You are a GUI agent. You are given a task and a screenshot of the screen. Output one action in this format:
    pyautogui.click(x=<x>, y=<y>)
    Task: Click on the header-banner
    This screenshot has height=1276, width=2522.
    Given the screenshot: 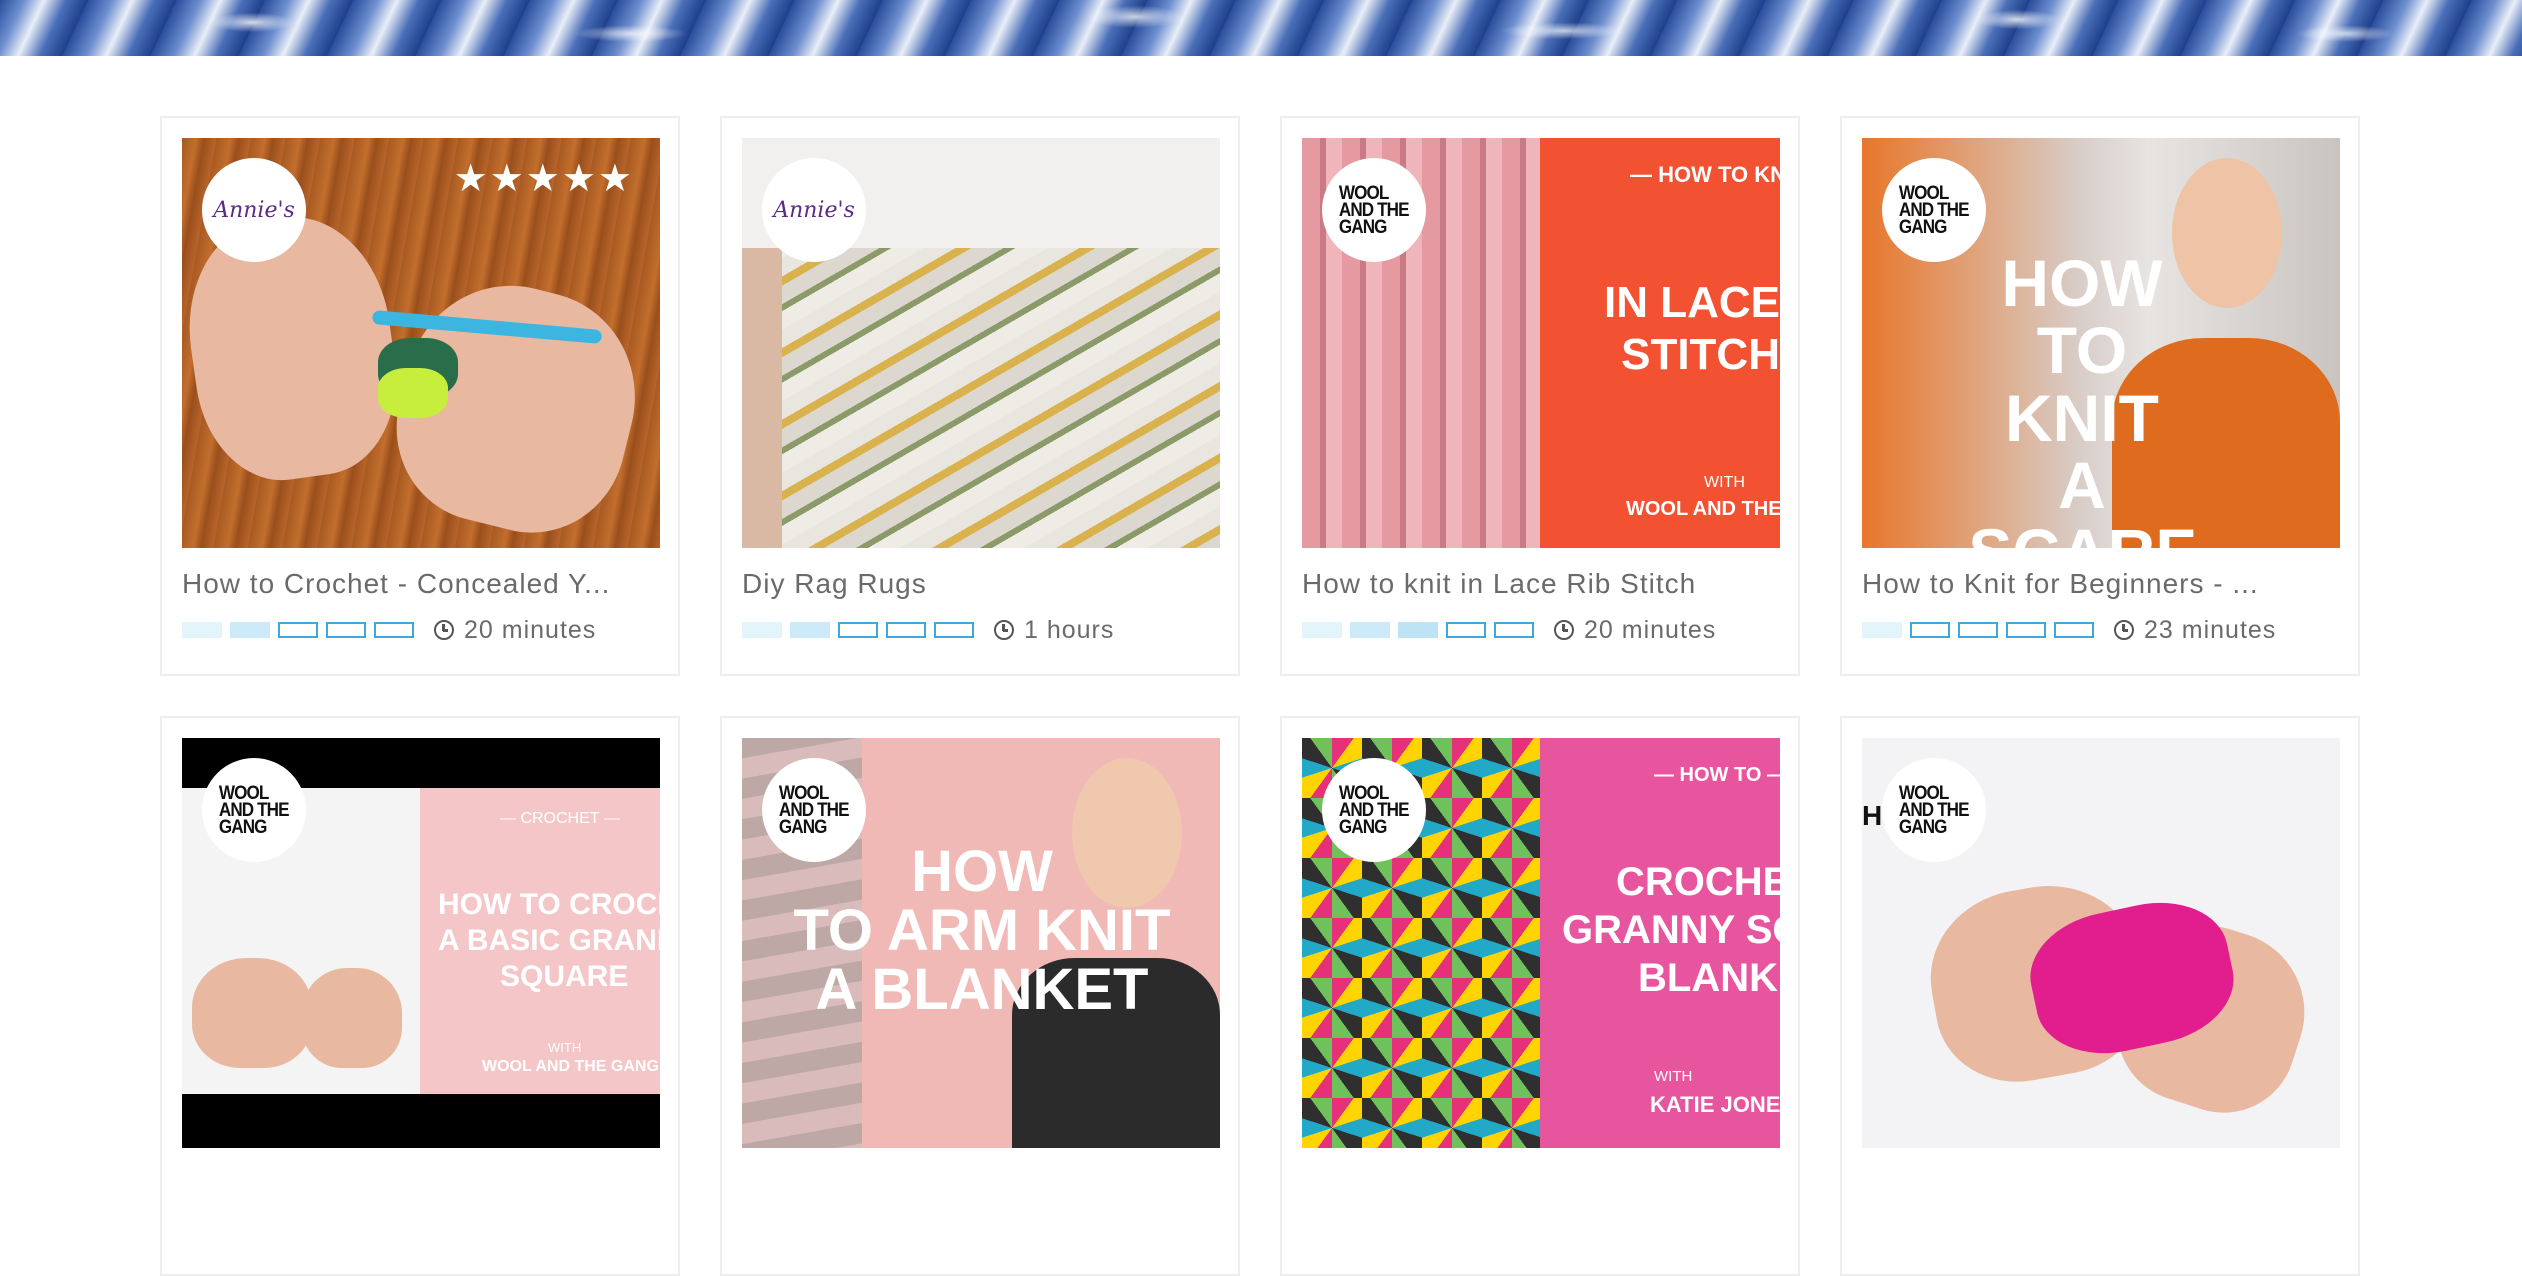 What is the action you would take?
    pyautogui.click(x=1261, y=28)
    